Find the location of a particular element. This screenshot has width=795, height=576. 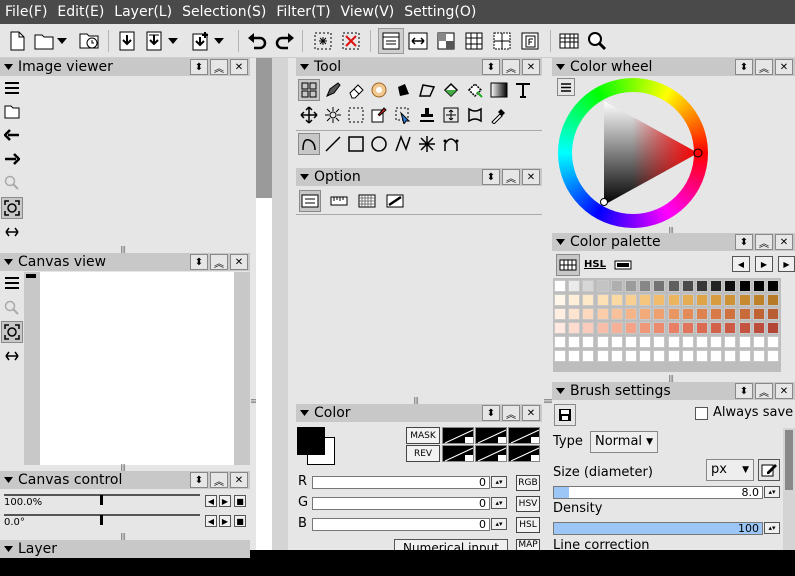

green-slider: 0 is located at coordinates (401, 503).